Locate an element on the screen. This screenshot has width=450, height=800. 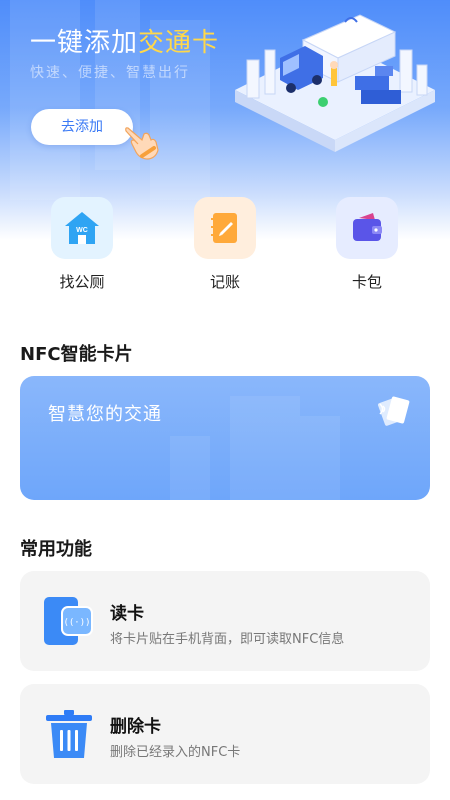
nfc-cards-icon is located at coordinates (394, 411).